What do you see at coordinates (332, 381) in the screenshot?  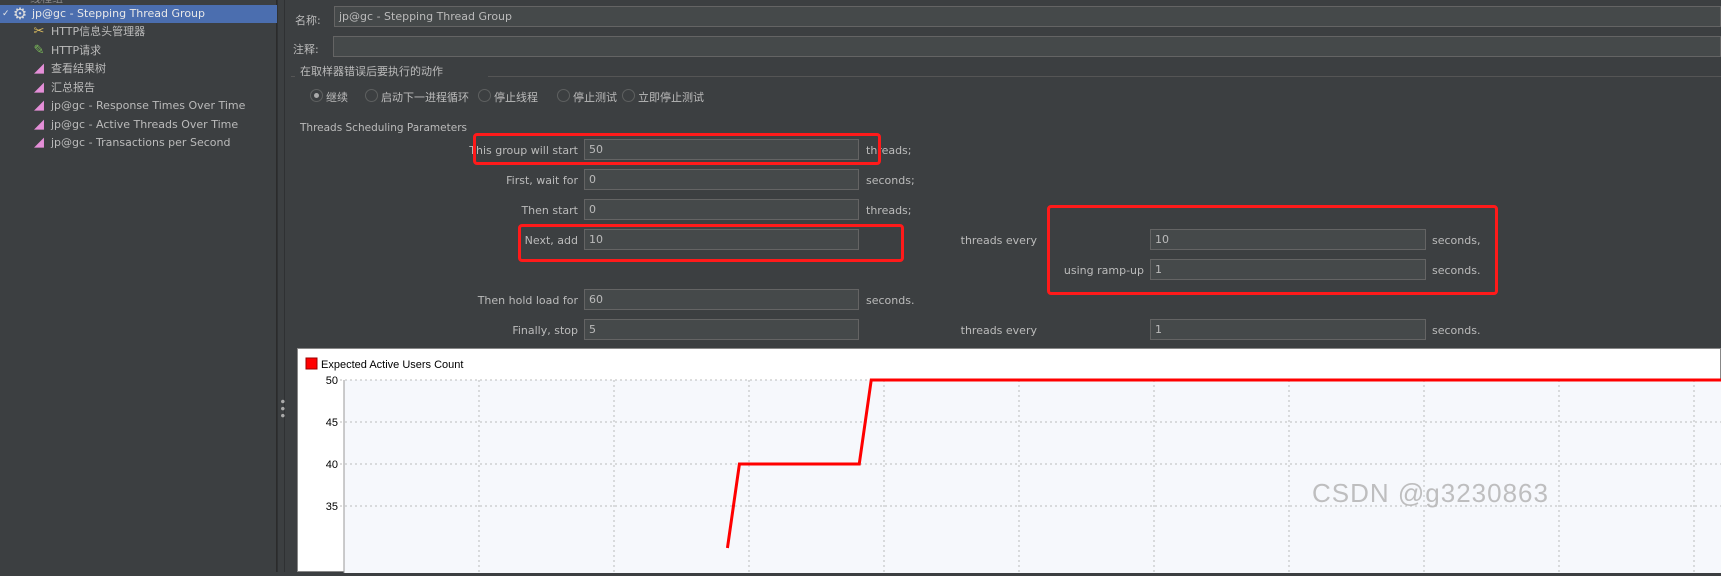 I see `y-tick-label: 50` at bounding box center [332, 381].